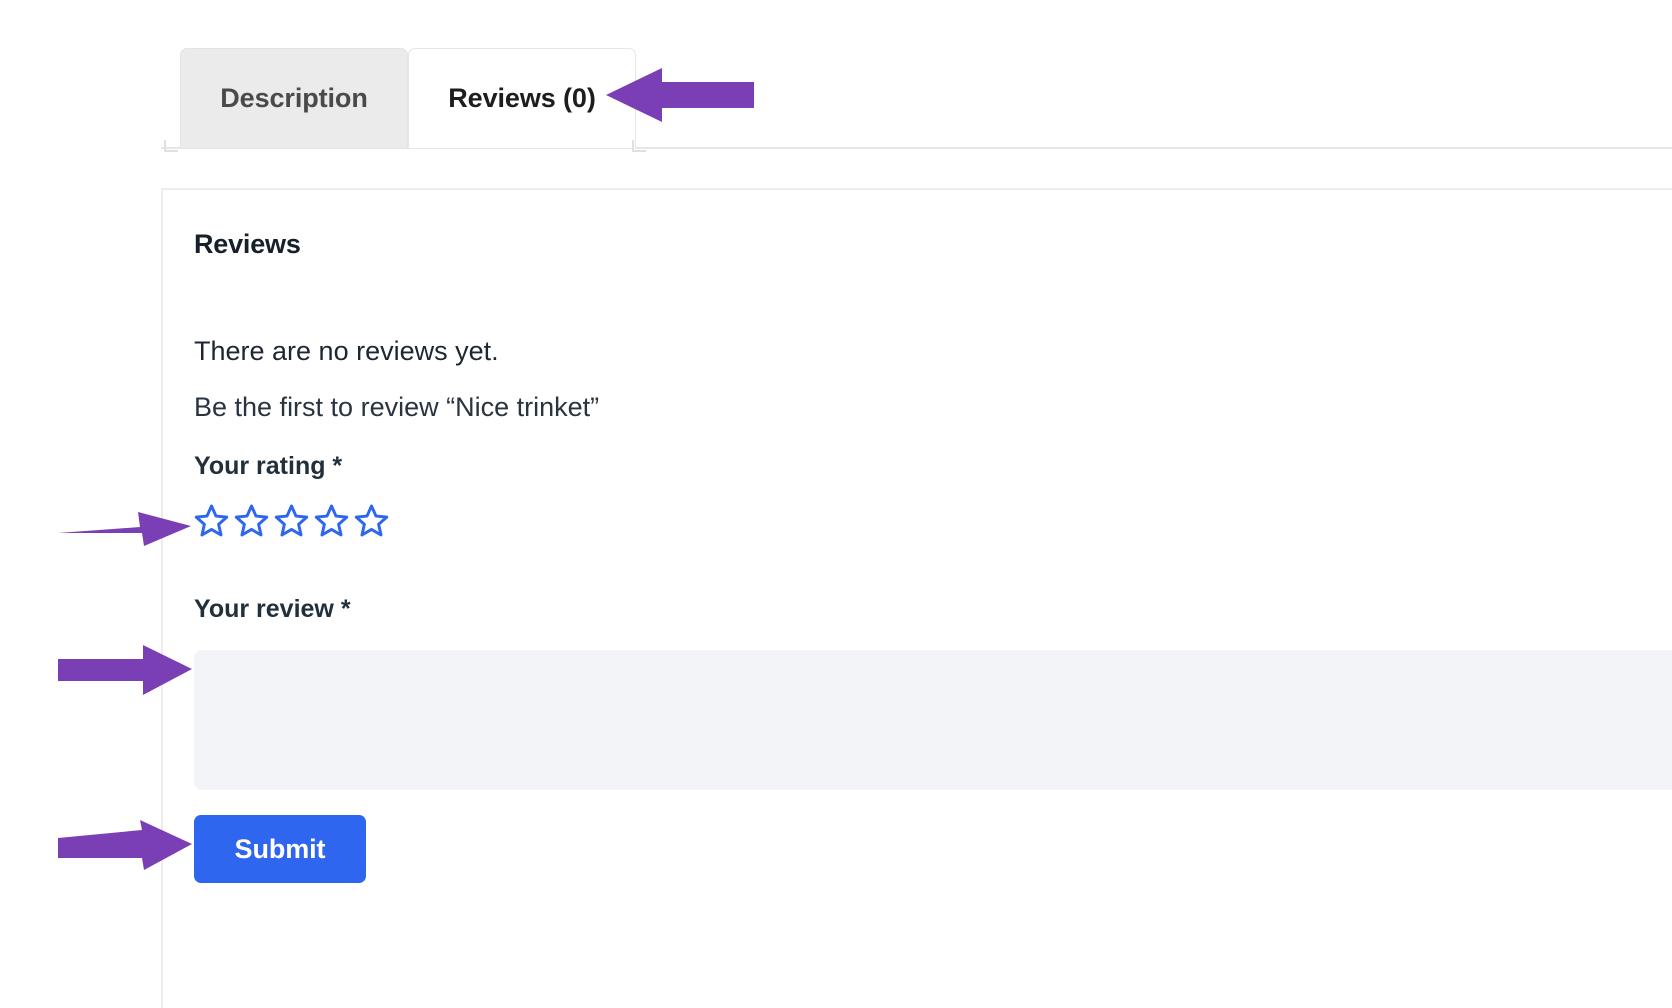 The image size is (1672, 1008). I want to click on tab-reviews: Reviews (0), so click(522, 98).